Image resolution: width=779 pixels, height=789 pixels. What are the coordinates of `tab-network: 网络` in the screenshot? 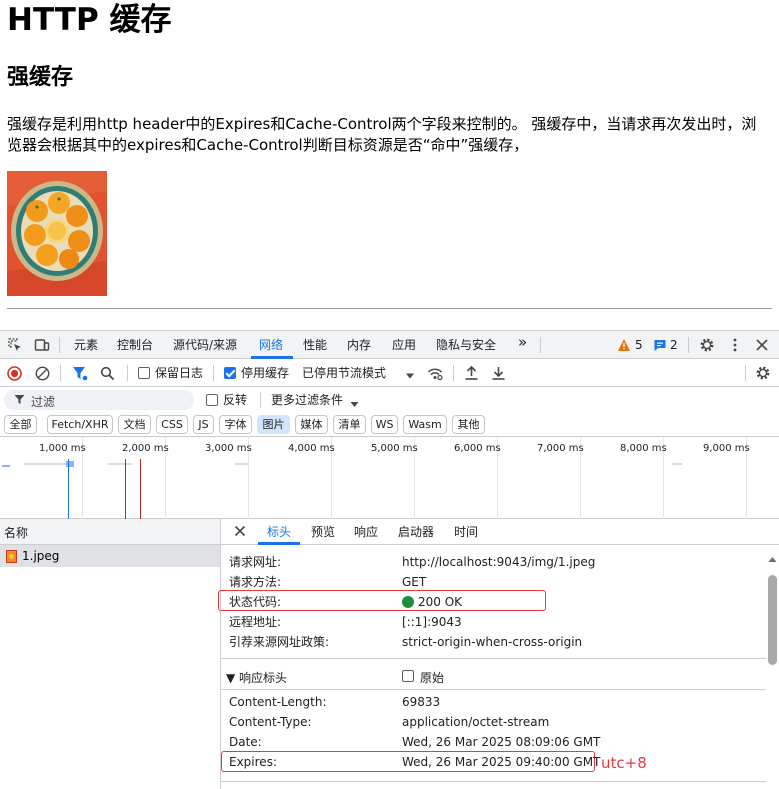 It's located at (271, 345).